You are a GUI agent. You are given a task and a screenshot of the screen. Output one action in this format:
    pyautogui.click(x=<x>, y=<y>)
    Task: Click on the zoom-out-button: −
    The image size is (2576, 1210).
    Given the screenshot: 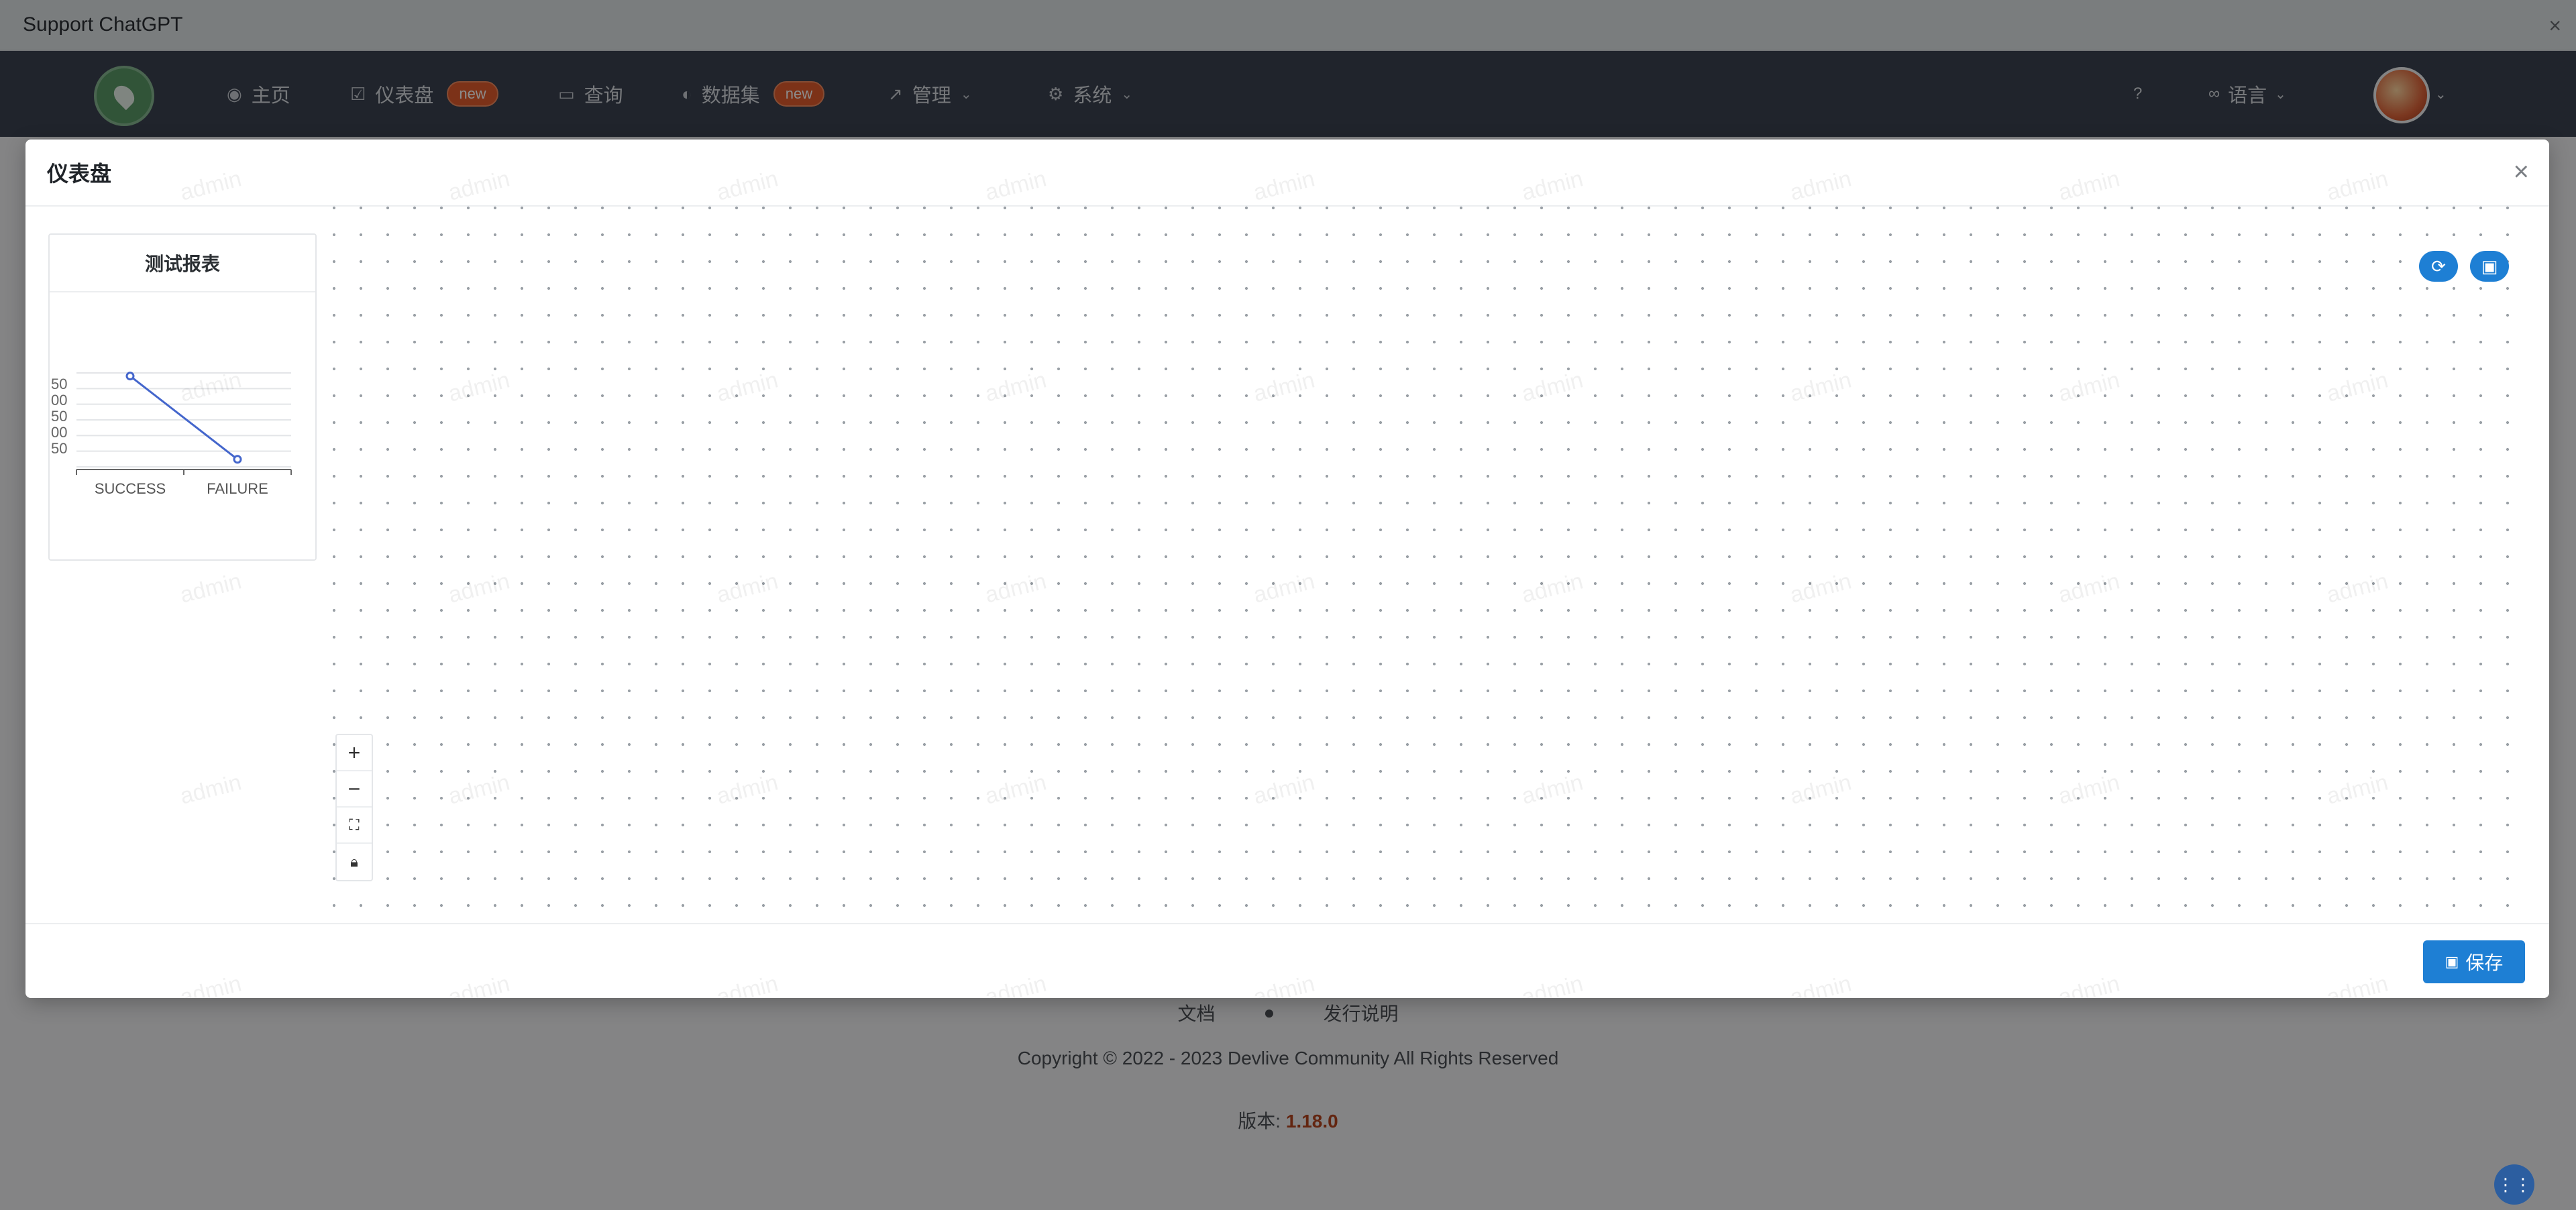 What is the action you would take?
    pyautogui.click(x=354, y=789)
    